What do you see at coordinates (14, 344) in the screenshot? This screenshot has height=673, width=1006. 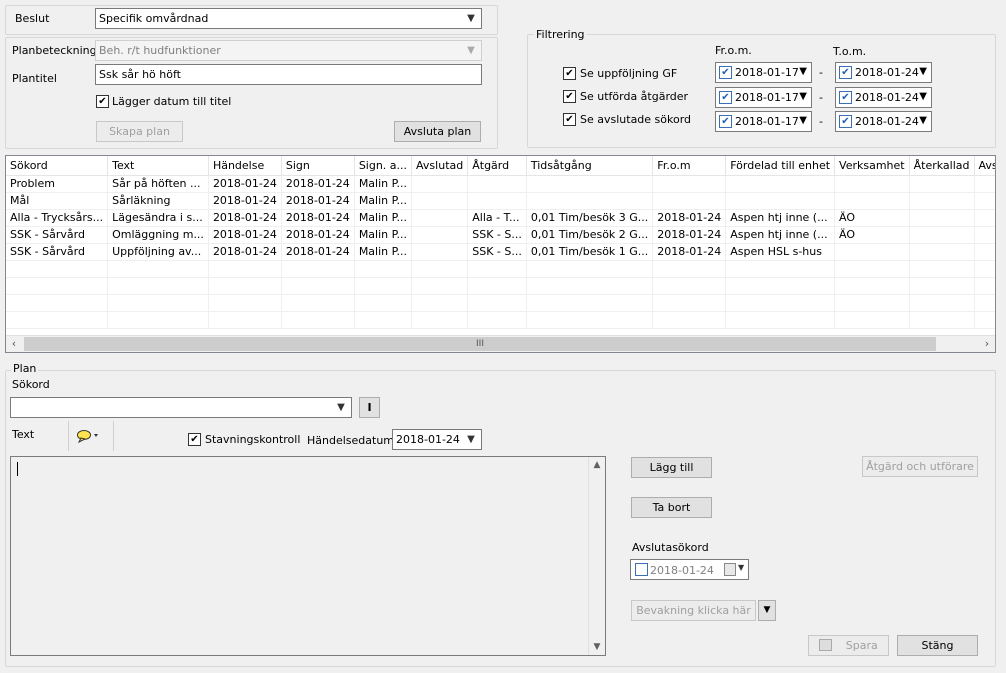 I see `scroll-left-icon: ‹` at bounding box center [14, 344].